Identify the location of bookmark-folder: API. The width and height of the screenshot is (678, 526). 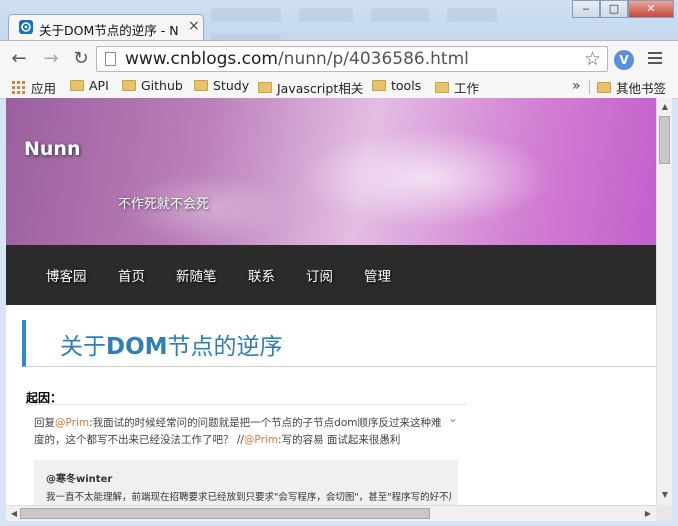
(89, 85).